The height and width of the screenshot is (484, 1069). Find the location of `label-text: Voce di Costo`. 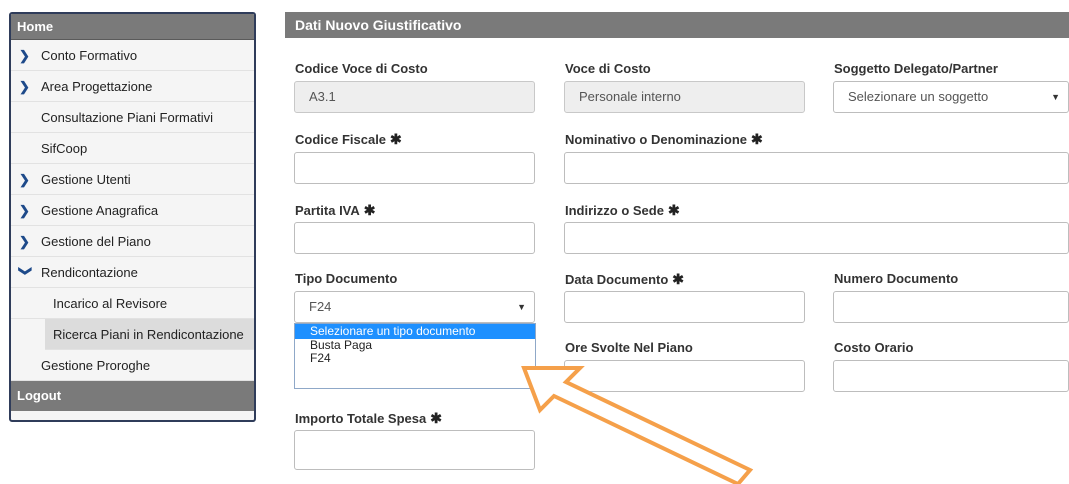

label-text: Voce di Costo is located at coordinates (608, 68).